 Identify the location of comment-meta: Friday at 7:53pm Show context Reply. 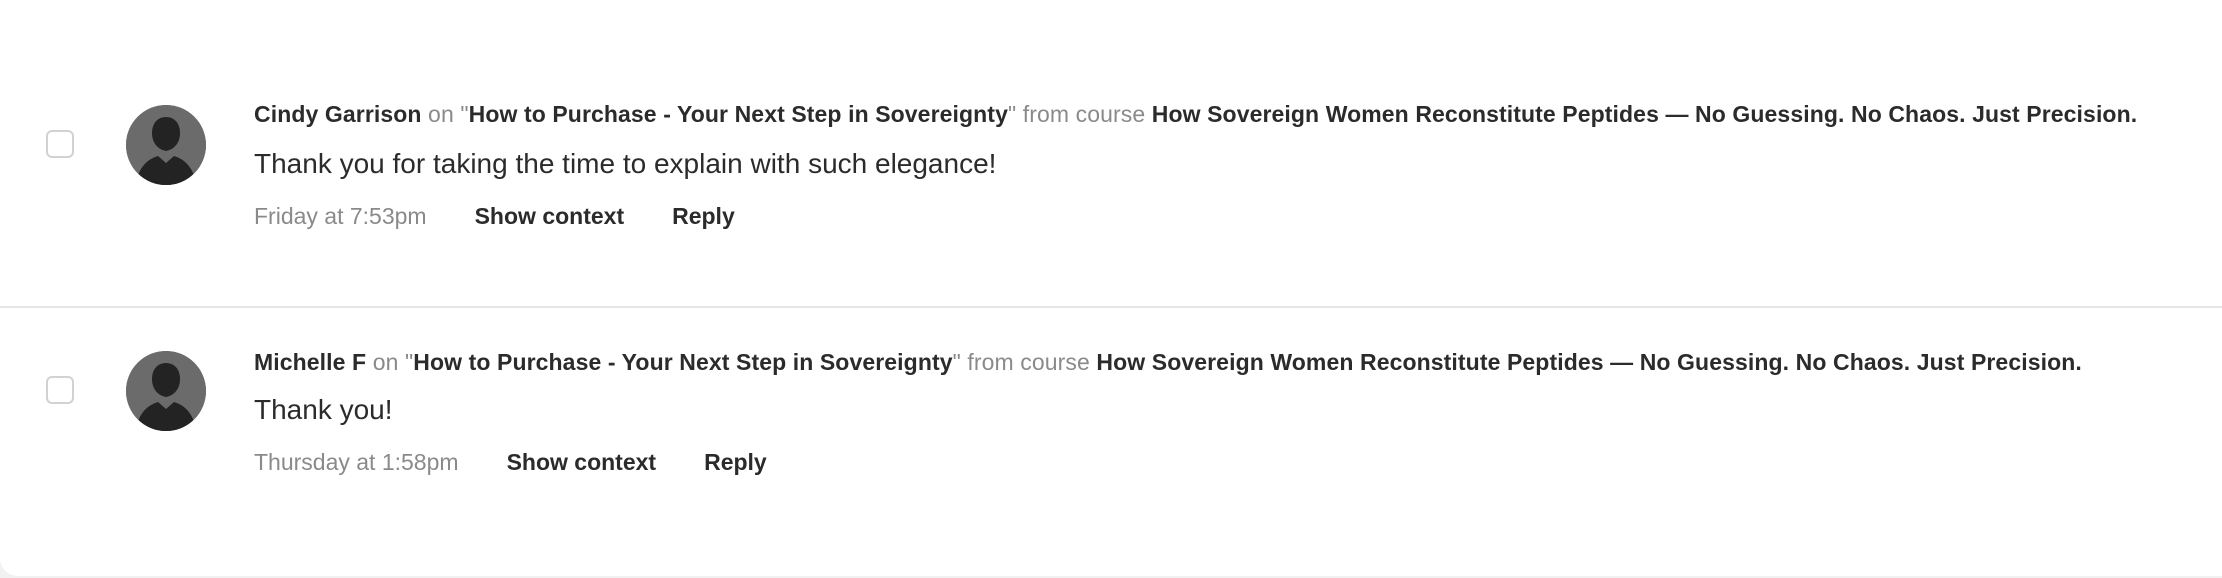
(1218, 216).